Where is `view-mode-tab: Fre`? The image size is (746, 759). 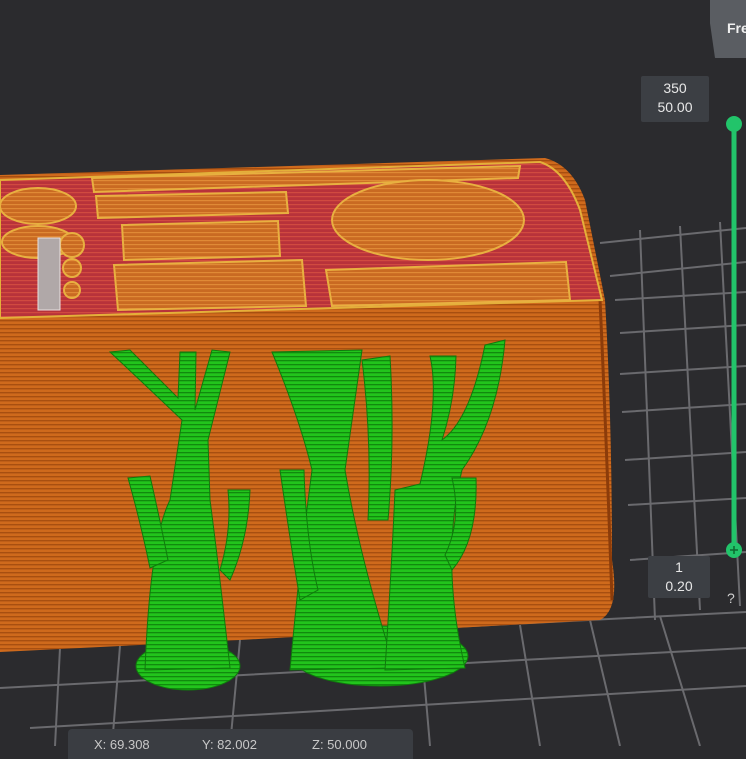
view-mode-tab: Fre is located at coordinates (728, 29).